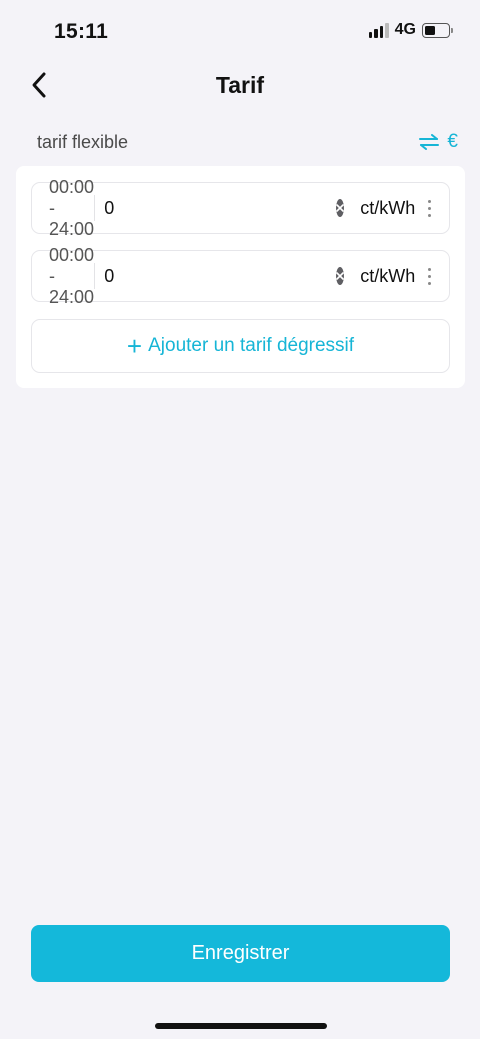 The width and height of the screenshot is (480, 1039). I want to click on signal-icon, so click(378, 30).